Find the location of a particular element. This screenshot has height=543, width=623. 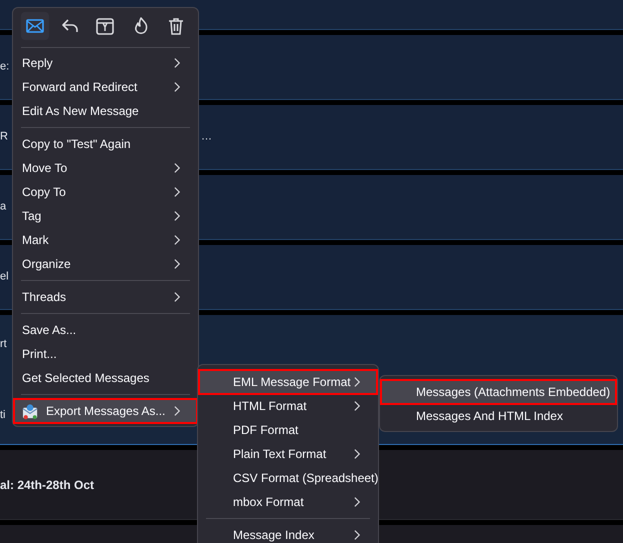

message-subject-text: e: is located at coordinates (5, 67).